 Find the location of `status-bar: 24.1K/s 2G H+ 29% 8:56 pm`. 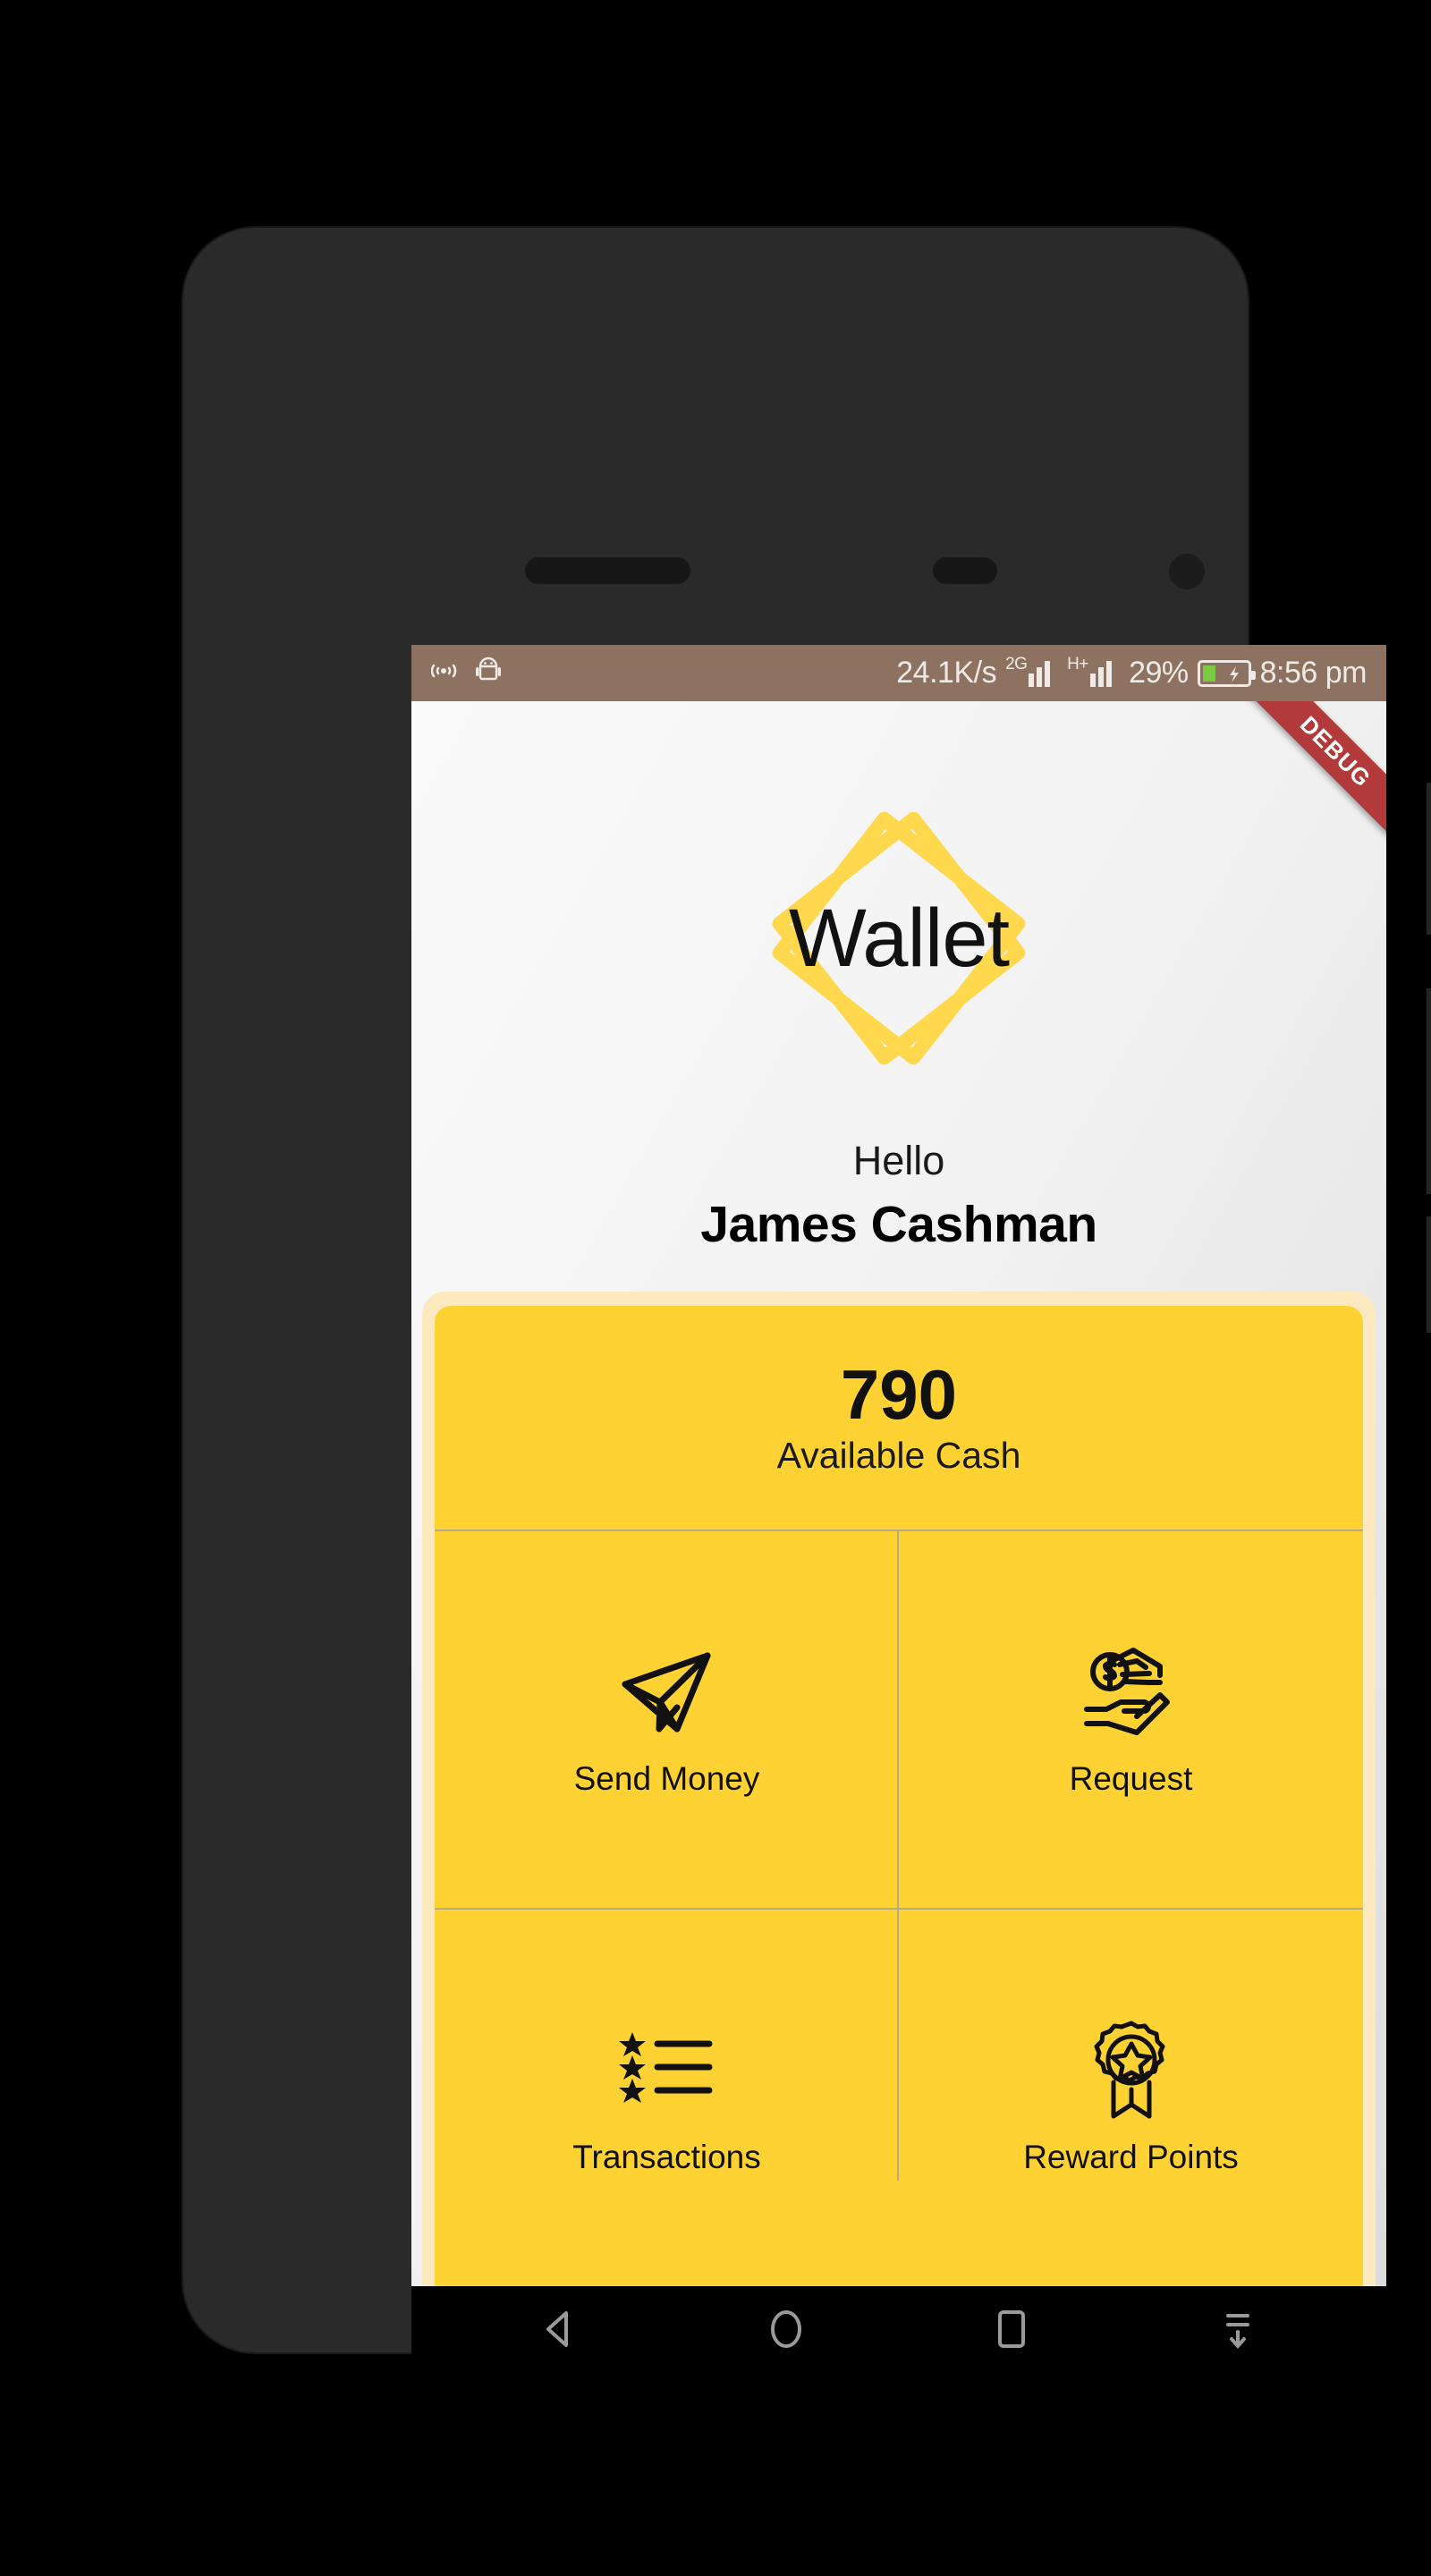

status-bar: 24.1K/s 2G H+ 29% 8:56 pm is located at coordinates (899, 673).